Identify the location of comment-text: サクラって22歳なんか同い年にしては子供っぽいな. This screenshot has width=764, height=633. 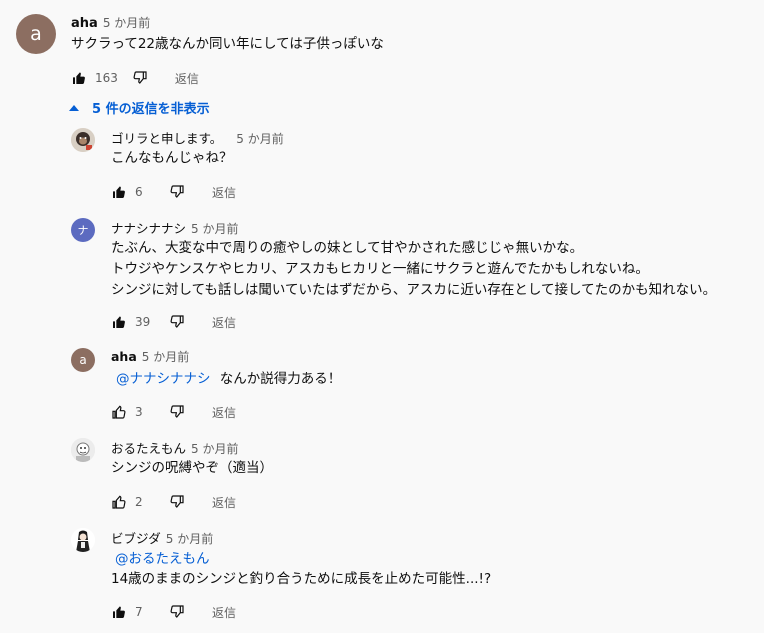
(227, 44).